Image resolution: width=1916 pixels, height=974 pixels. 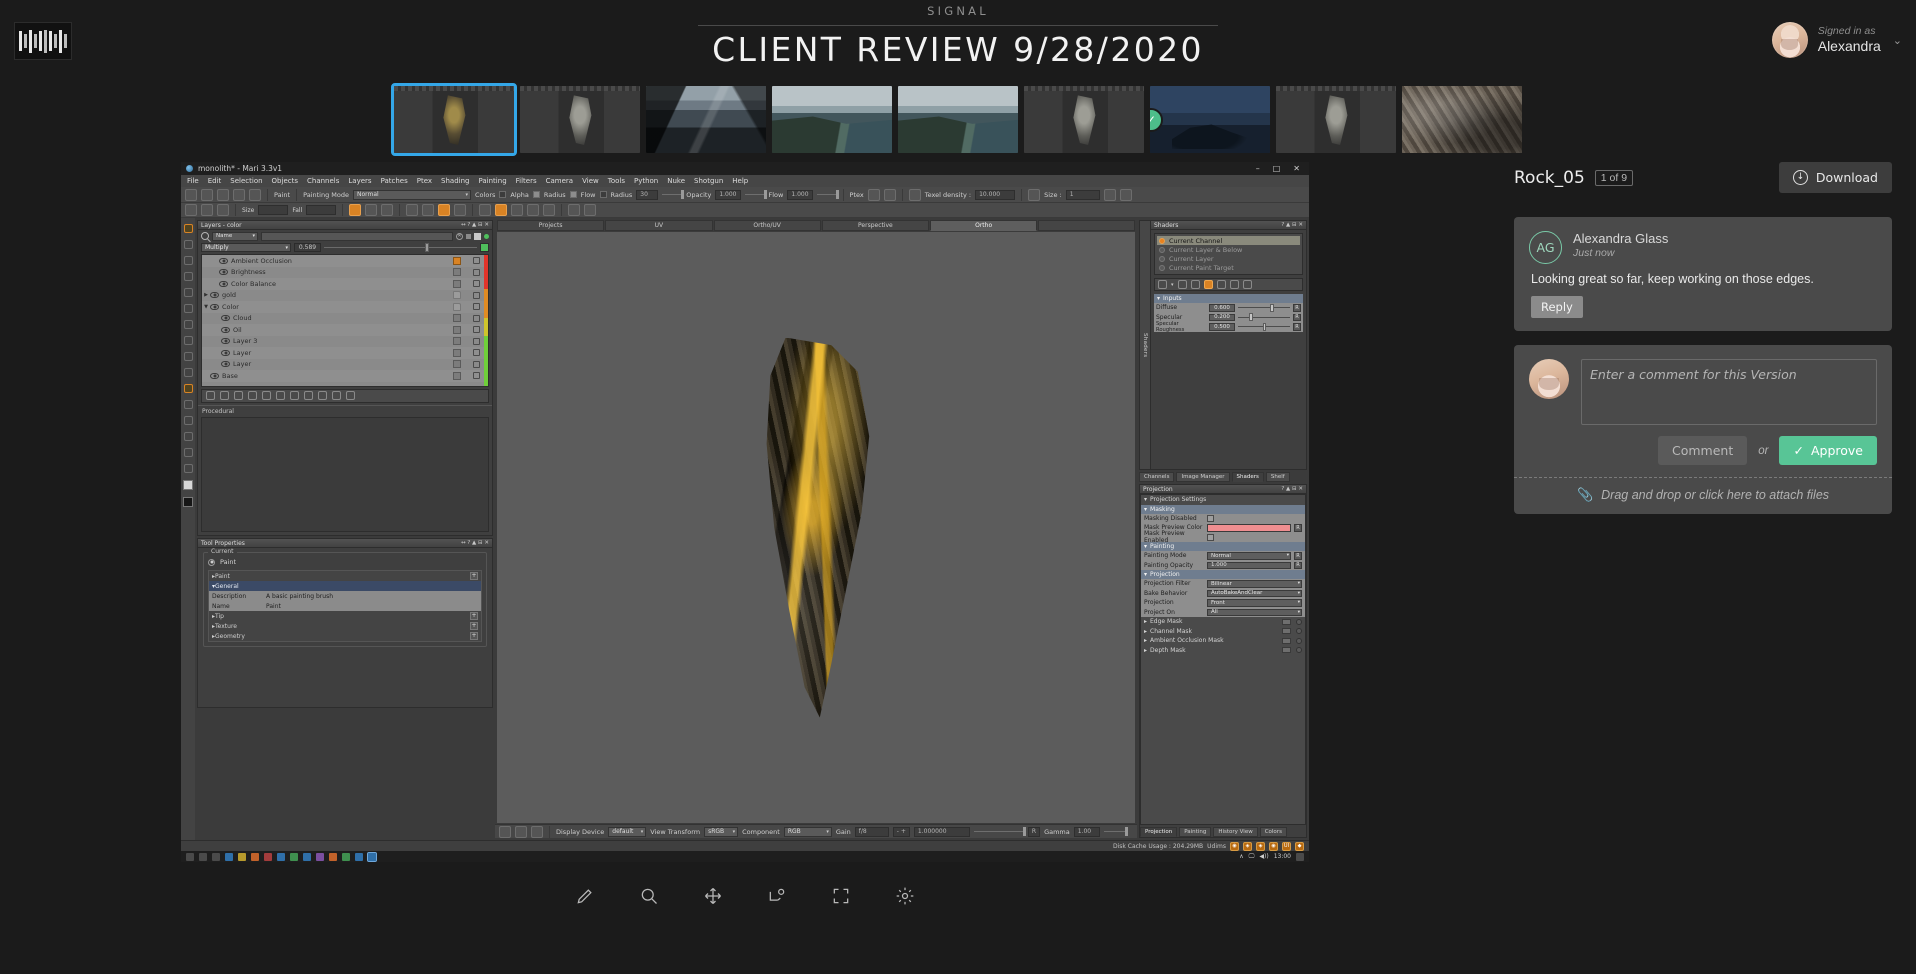 What do you see at coordinates (1277, 168) in the screenshot?
I see `maximize-icon: □` at bounding box center [1277, 168].